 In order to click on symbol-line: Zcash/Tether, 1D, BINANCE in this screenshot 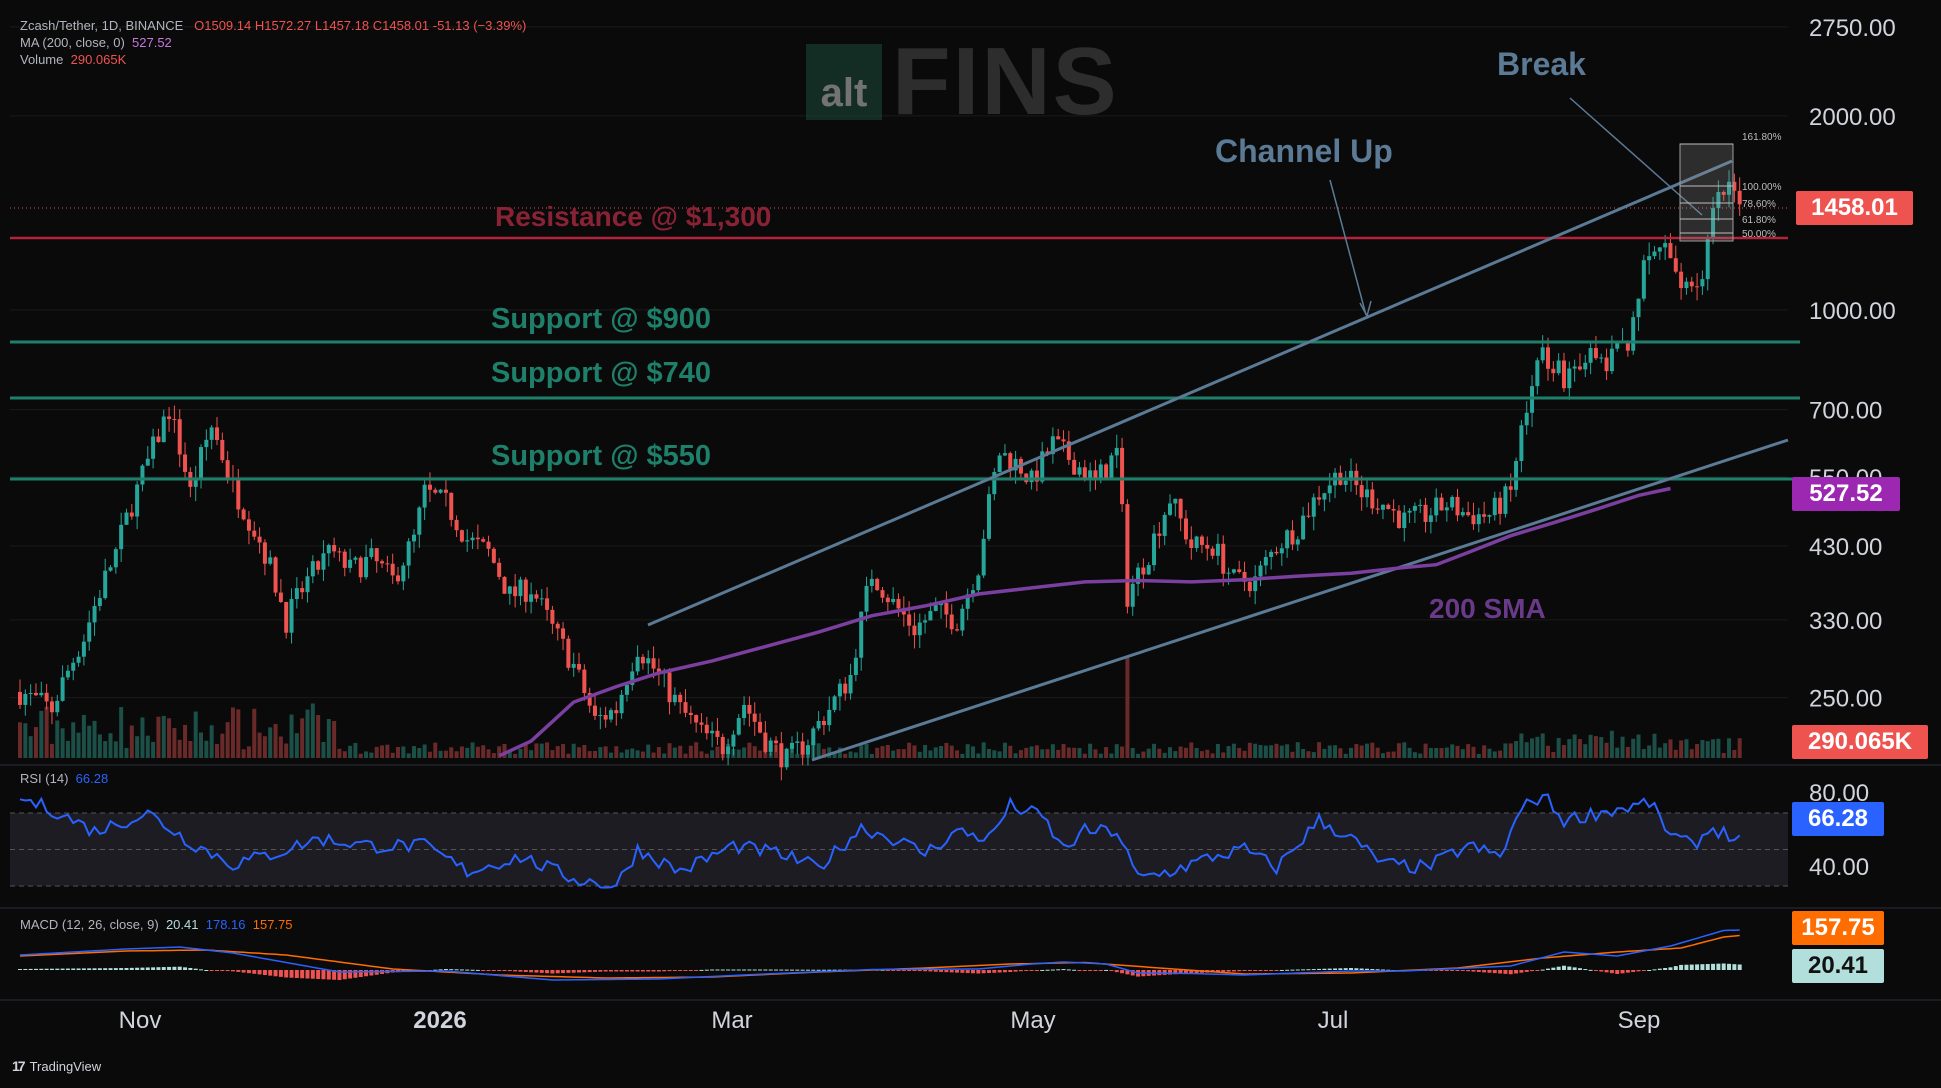, I will do `click(102, 25)`.